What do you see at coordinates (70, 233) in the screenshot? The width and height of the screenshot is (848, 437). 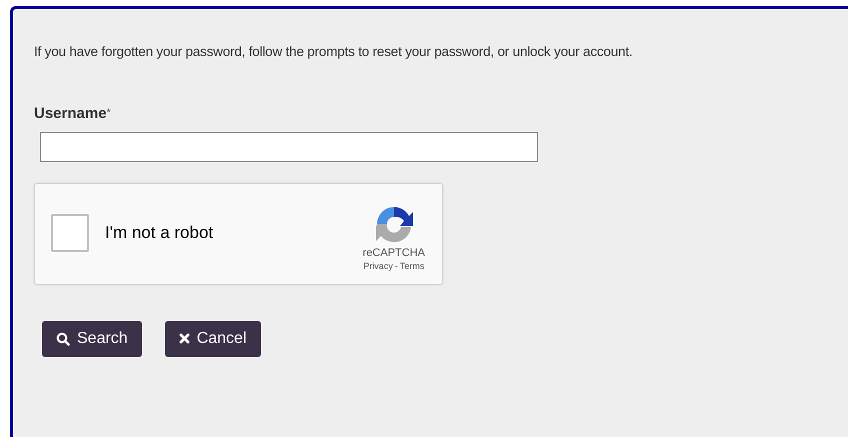 I see `captcha-checkbox` at bounding box center [70, 233].